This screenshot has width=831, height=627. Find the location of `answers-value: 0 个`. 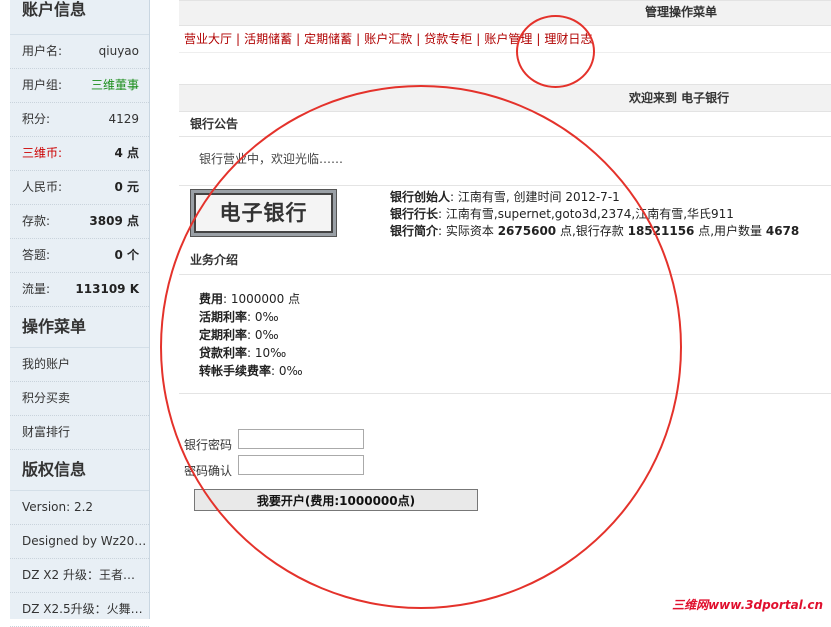

answers-value: 0 个 is located at coordinates (126, 255).